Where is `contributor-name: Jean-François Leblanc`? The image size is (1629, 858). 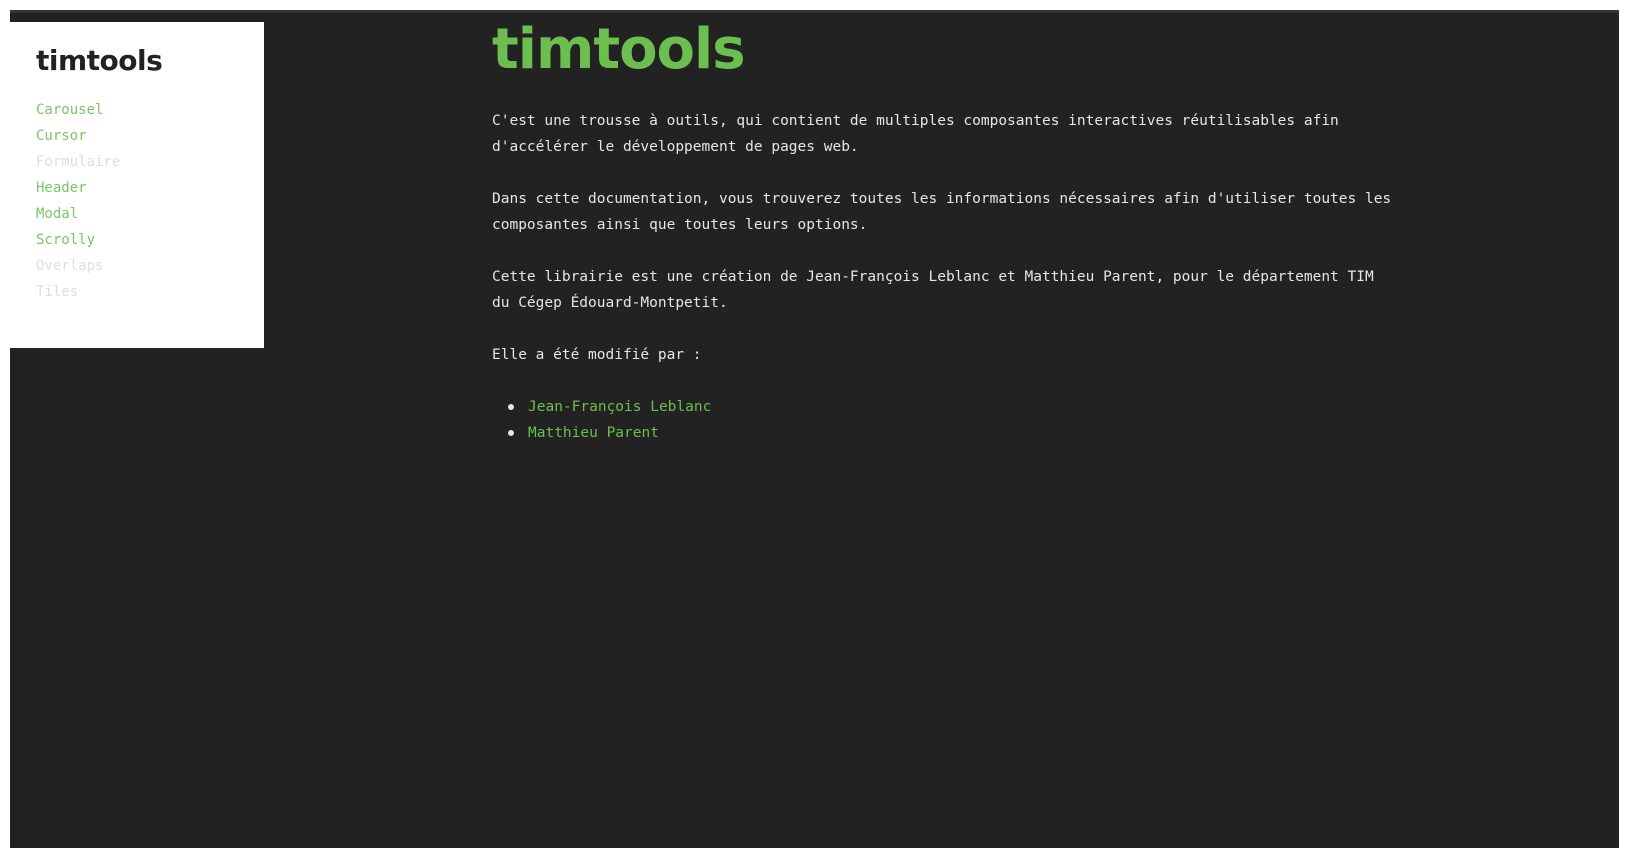 contributor-name: Jean-François Leblanc is located at coordinates (619, 407).